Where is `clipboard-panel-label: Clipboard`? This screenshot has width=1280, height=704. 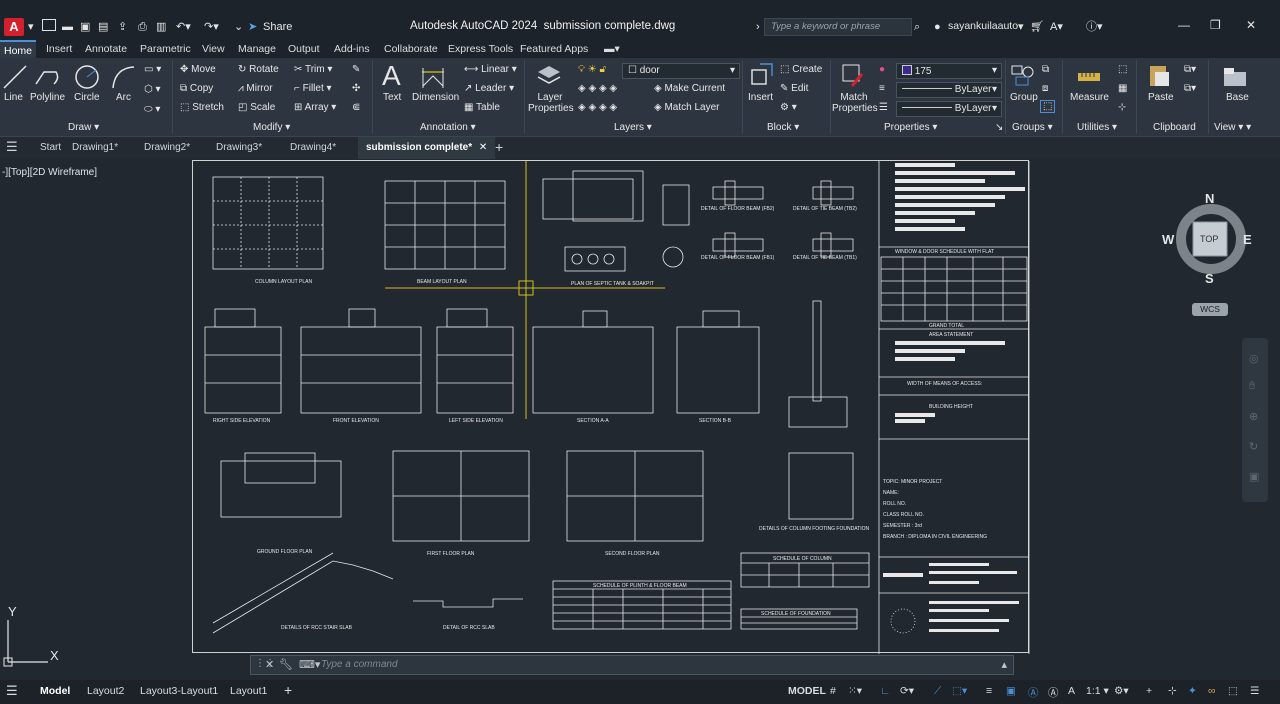
clipboard-panel-label: Clipboard is located at coordinates (1174, 127).